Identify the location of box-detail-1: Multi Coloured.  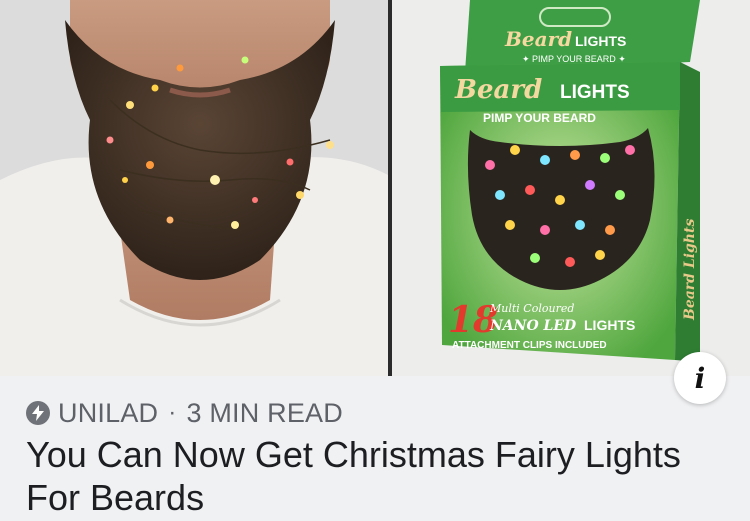
(531, 308).